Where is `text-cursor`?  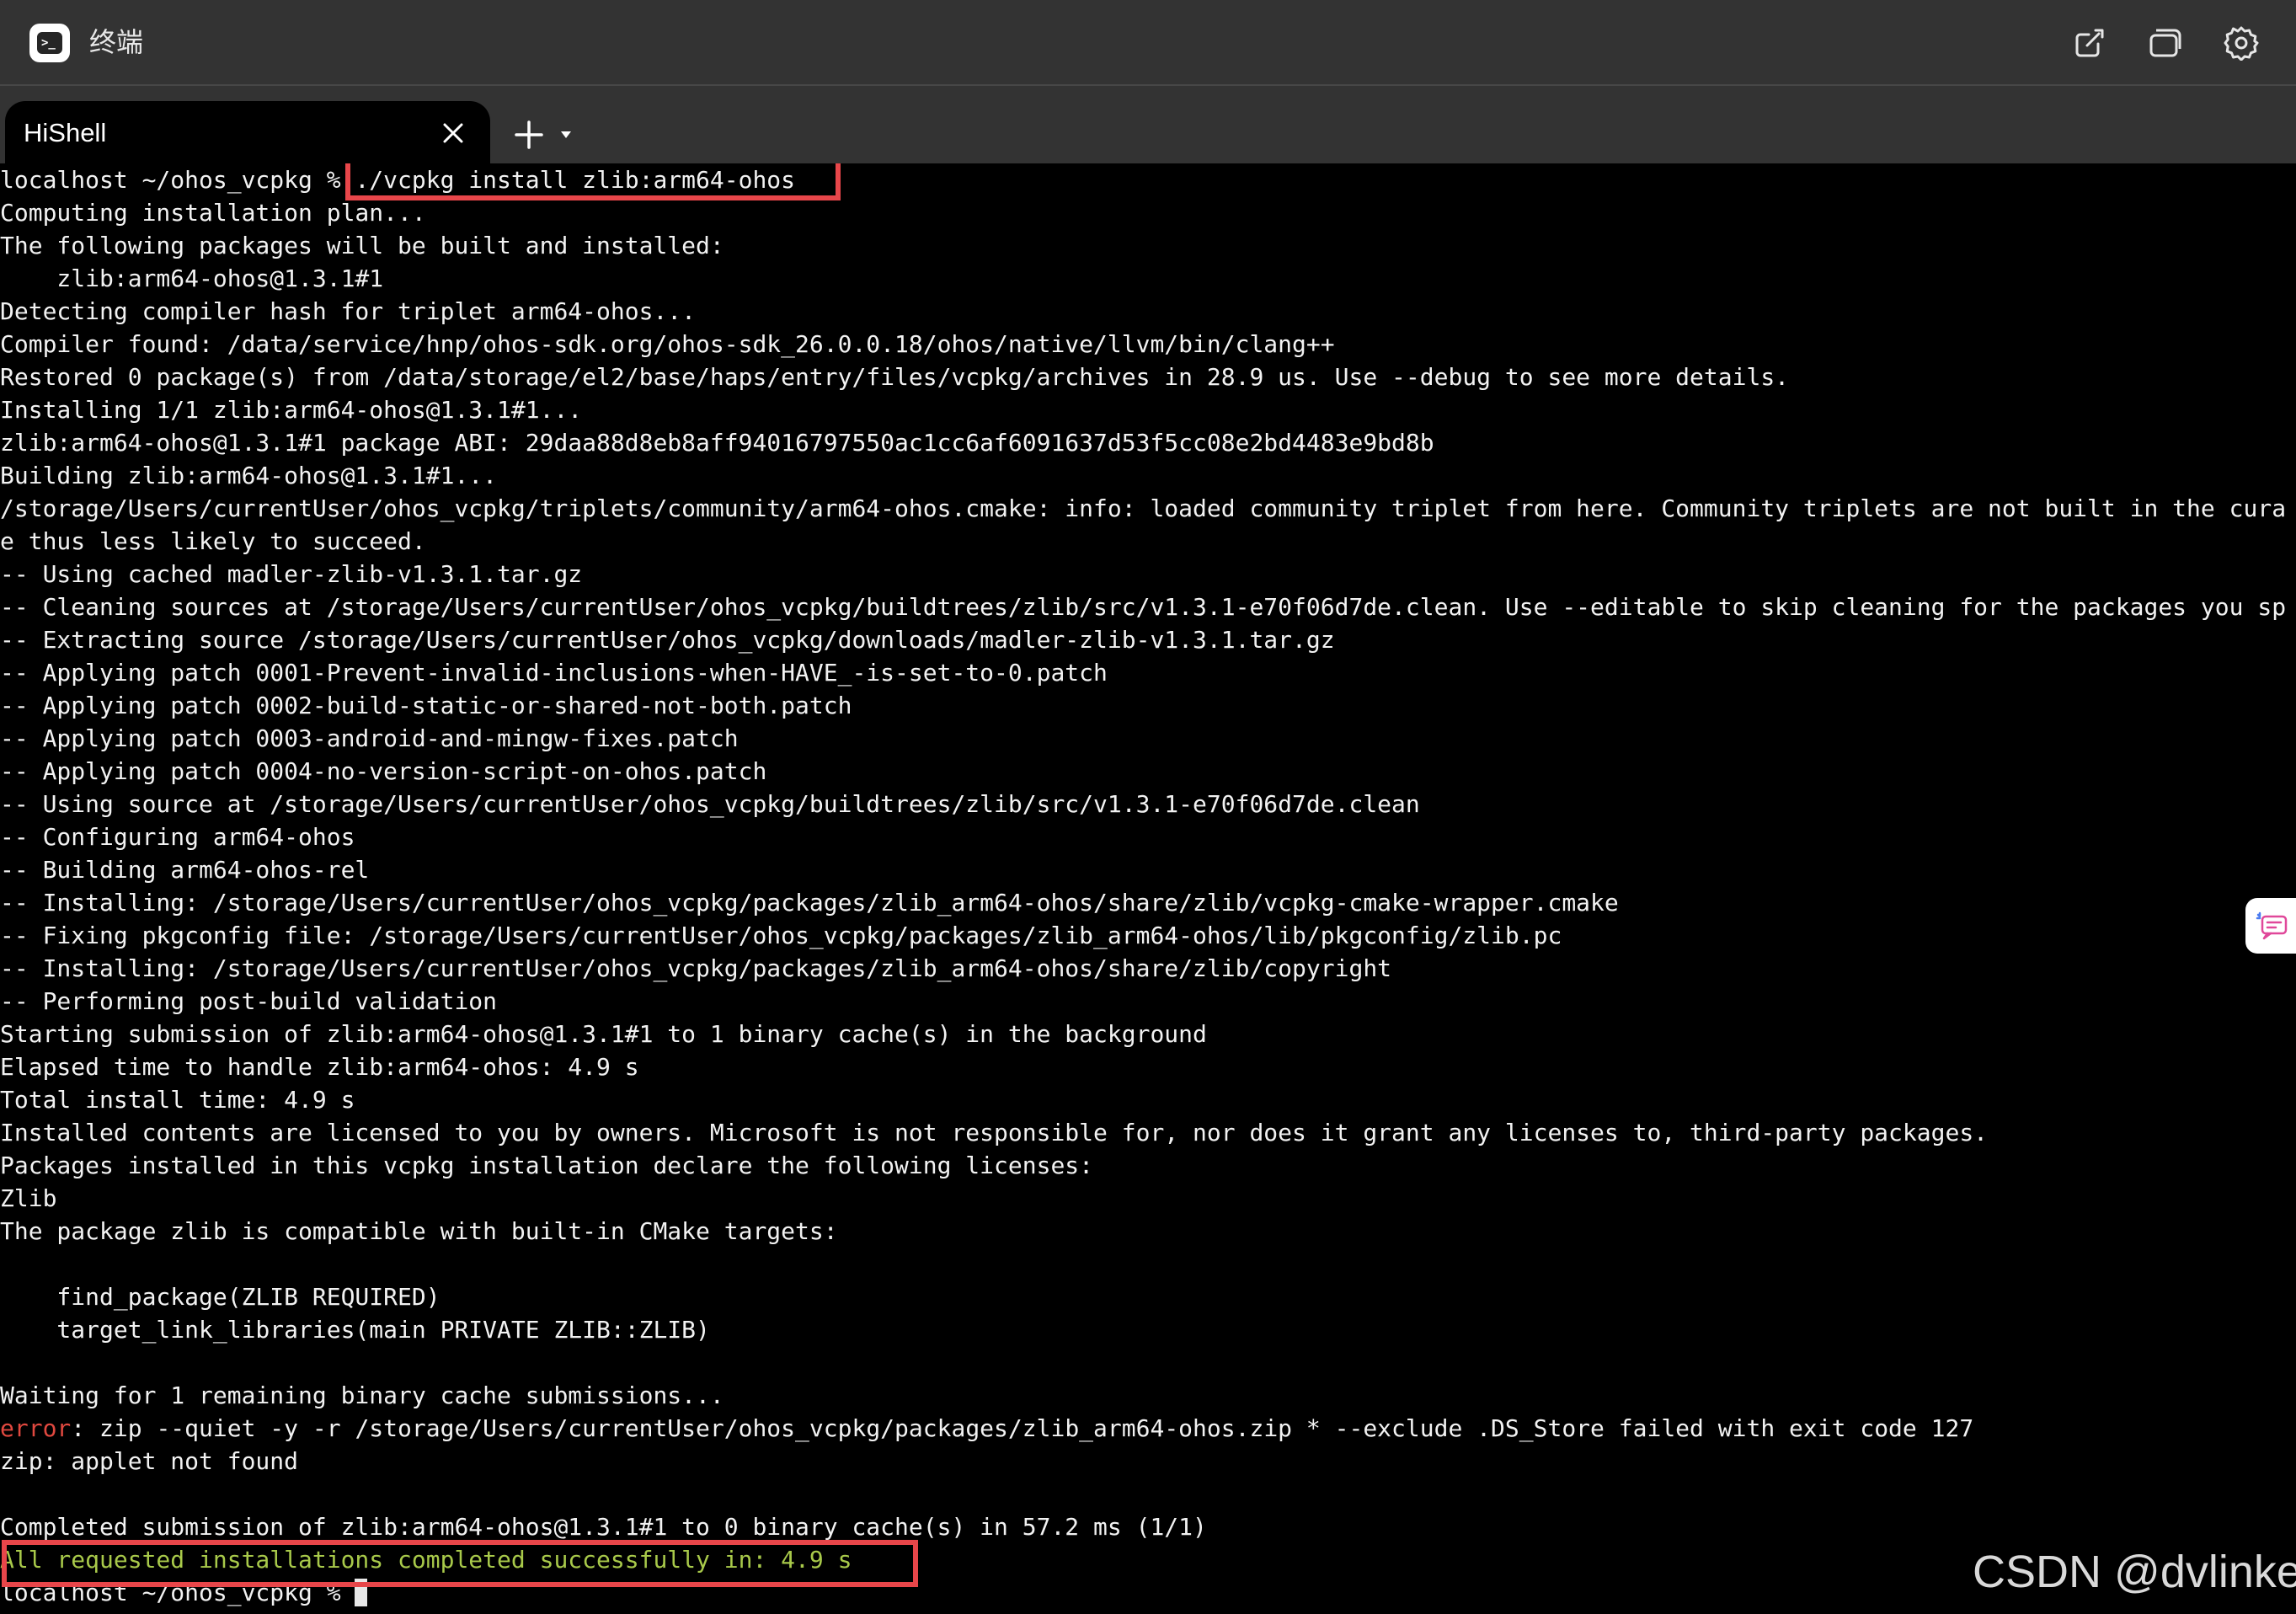
text-cursor is located at coordinates (361, 1592).